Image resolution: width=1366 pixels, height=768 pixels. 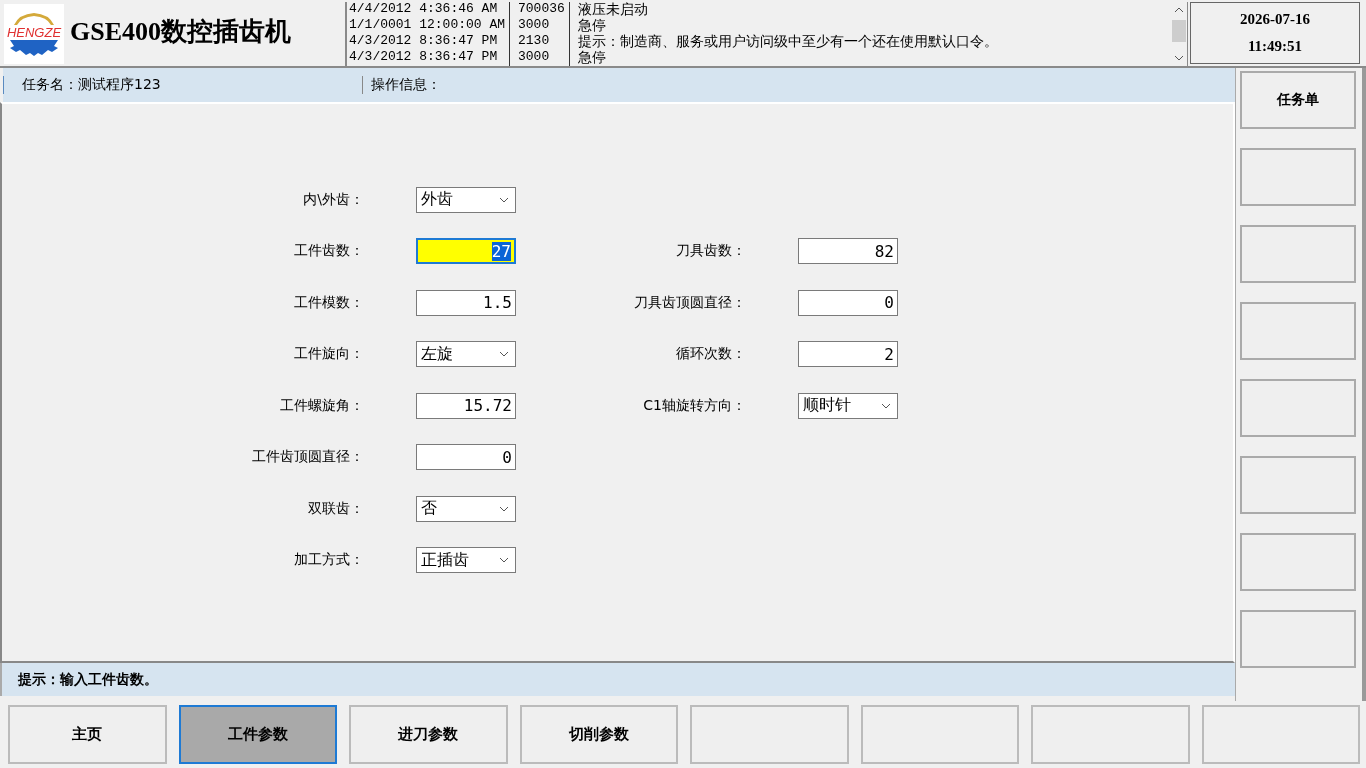 I want to click on side-button: 任务单, so click(x=1298, y=100).